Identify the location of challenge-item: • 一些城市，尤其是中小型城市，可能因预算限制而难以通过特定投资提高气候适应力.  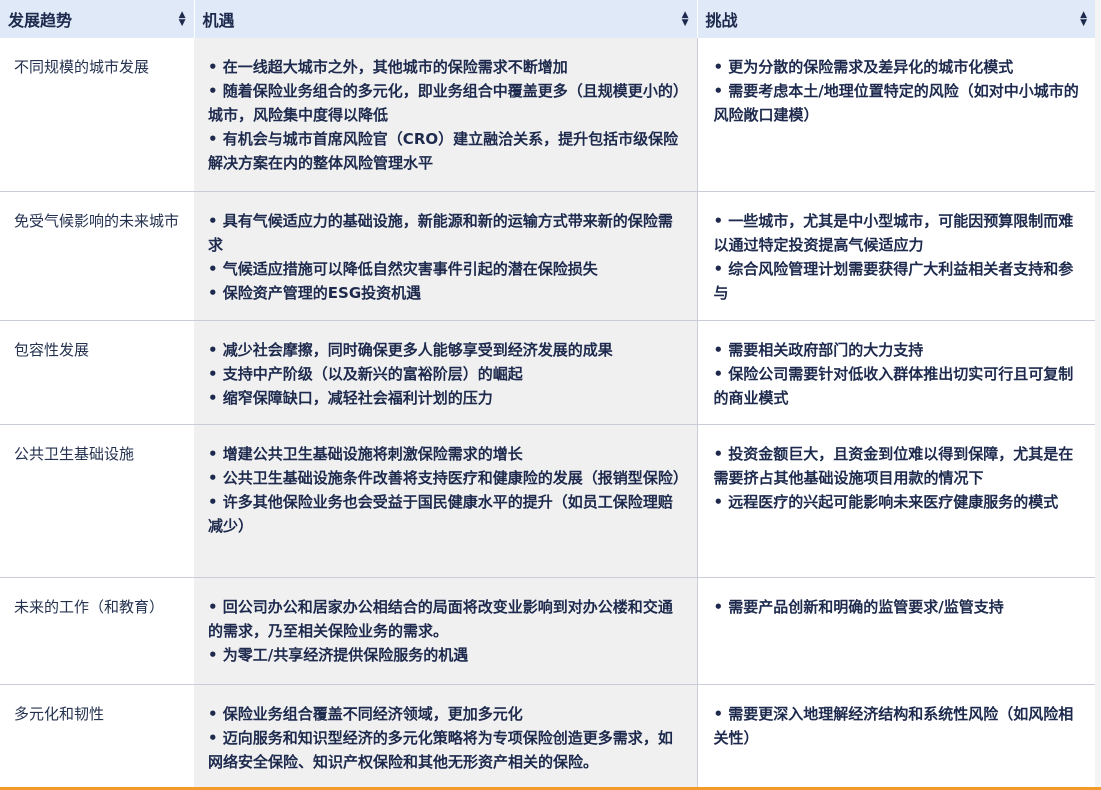
(893, 232).